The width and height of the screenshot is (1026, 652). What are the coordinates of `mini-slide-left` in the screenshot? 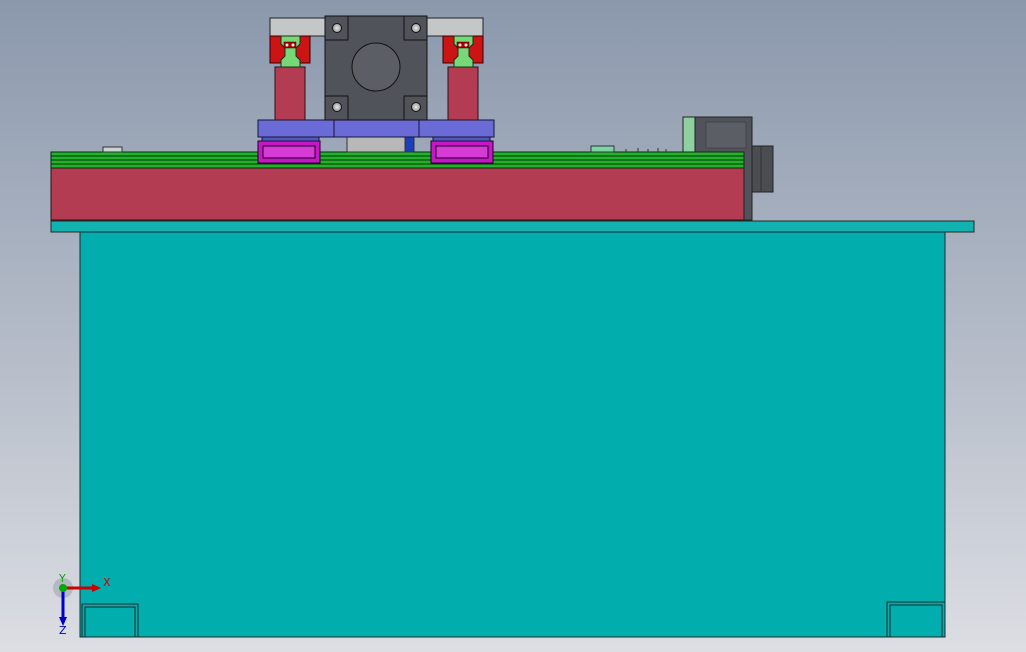 It's located at (290, 51).